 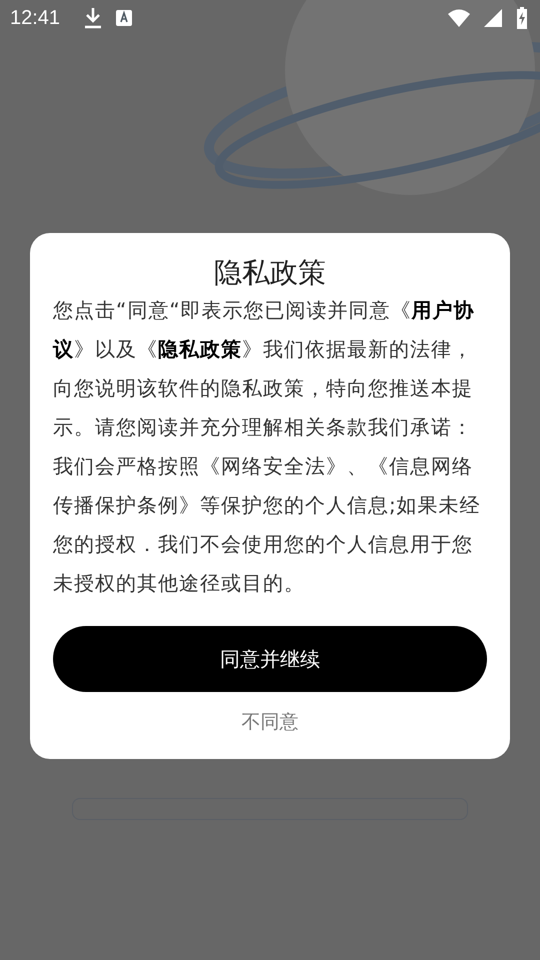 What do you see at coordinates (493, 18) in the screenshot?
I see `signal-icon` at bounding box center [493, 18].